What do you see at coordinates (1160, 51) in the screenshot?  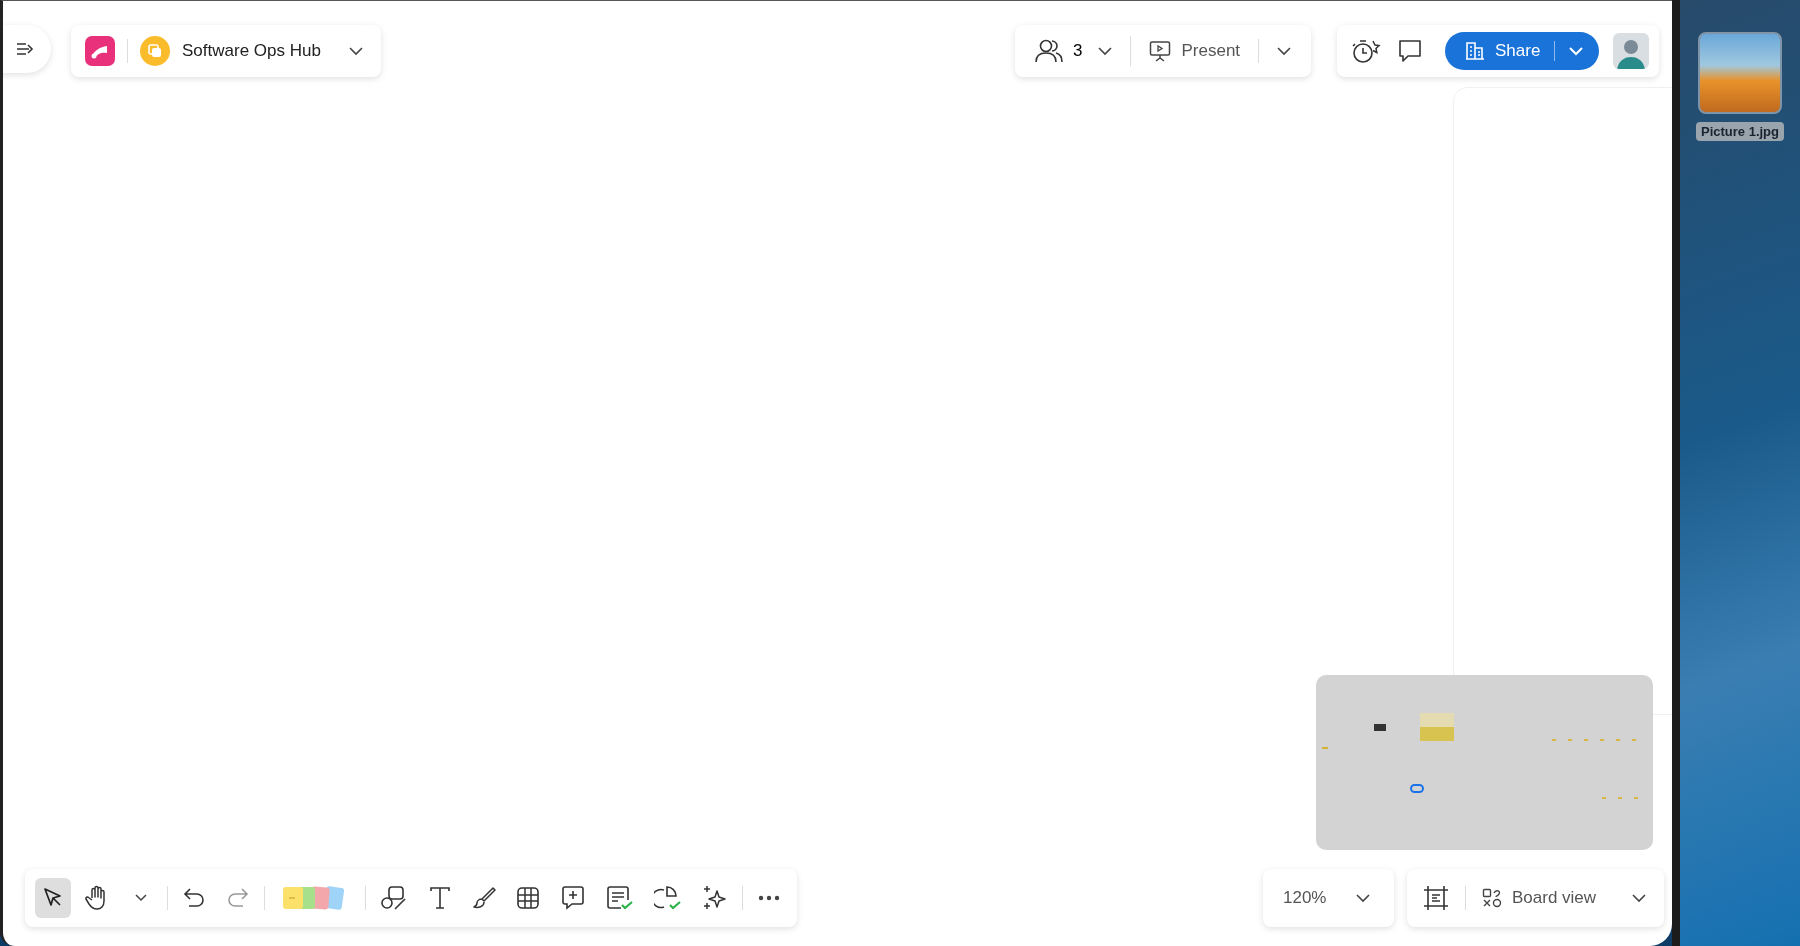 I see `presentation-icon` at bounding box center [1160, 51].